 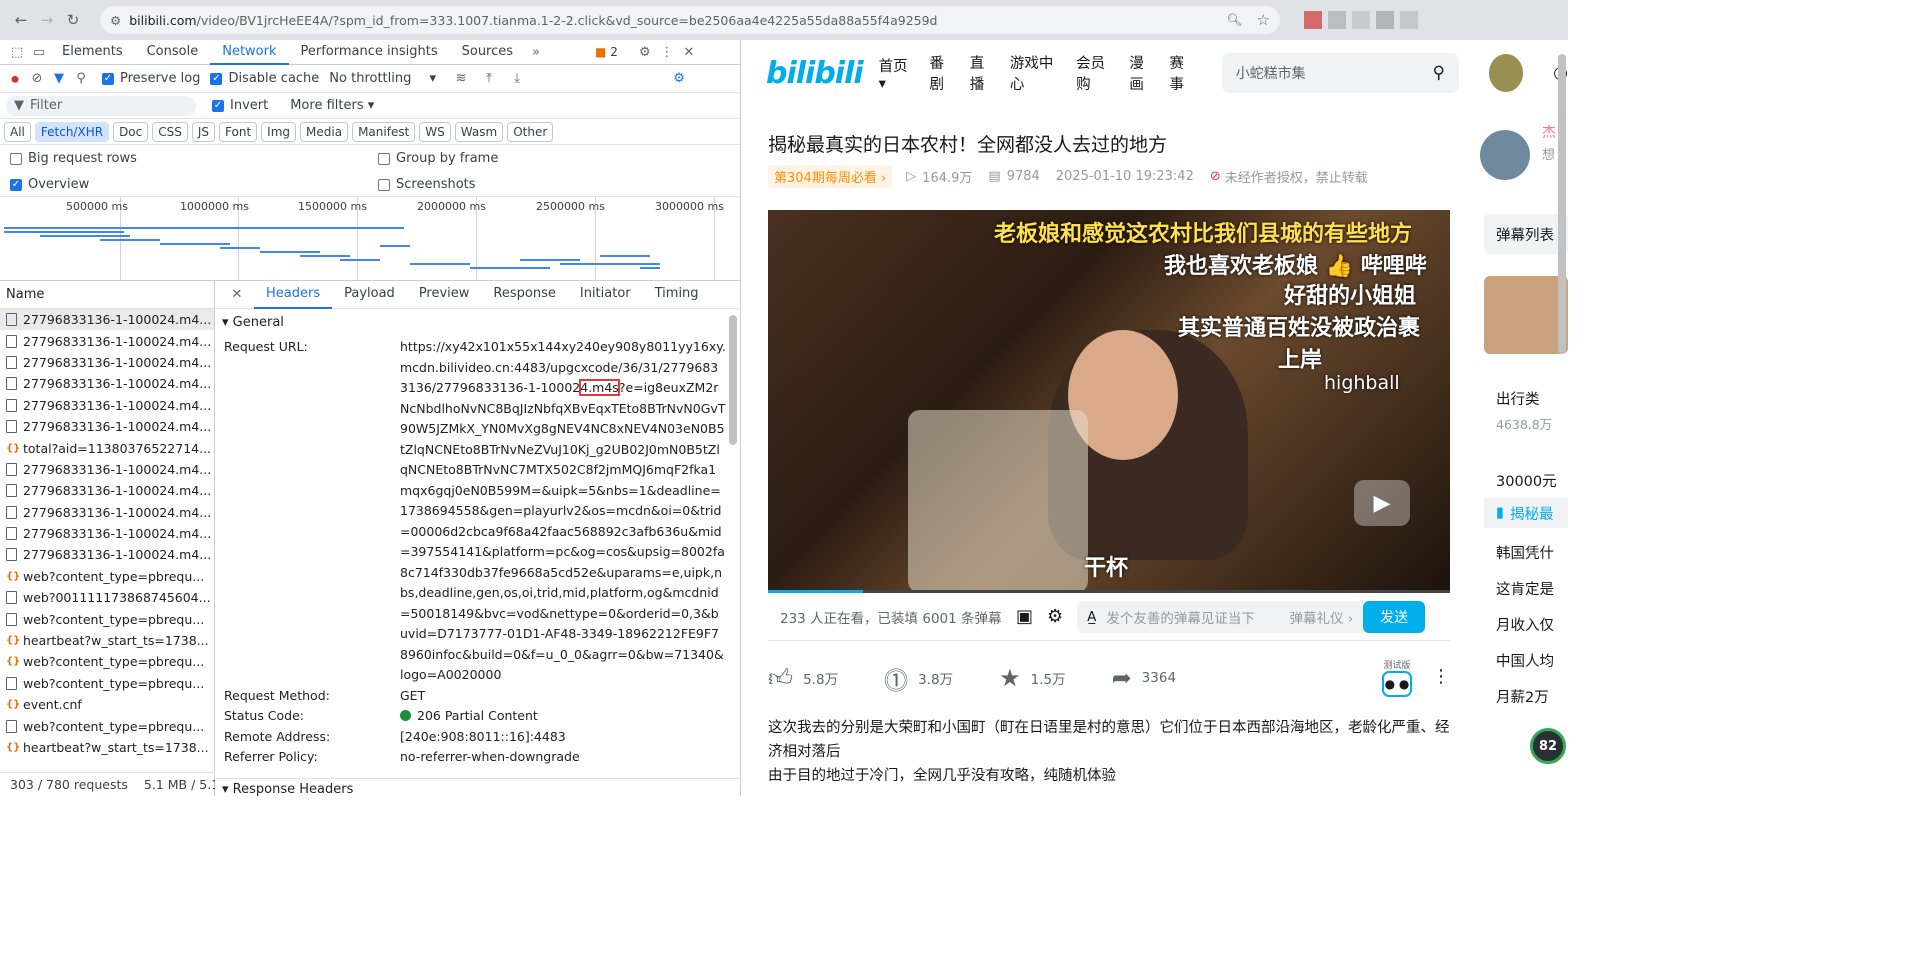 I want to click on danmaku-toggle-icon: ▣, so click(x=1024, y=616).